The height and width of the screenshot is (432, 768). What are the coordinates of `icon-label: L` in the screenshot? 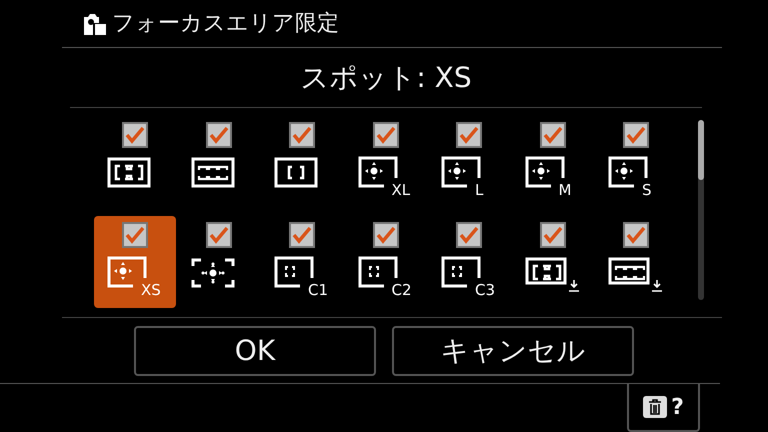 It's located at (479, 190).